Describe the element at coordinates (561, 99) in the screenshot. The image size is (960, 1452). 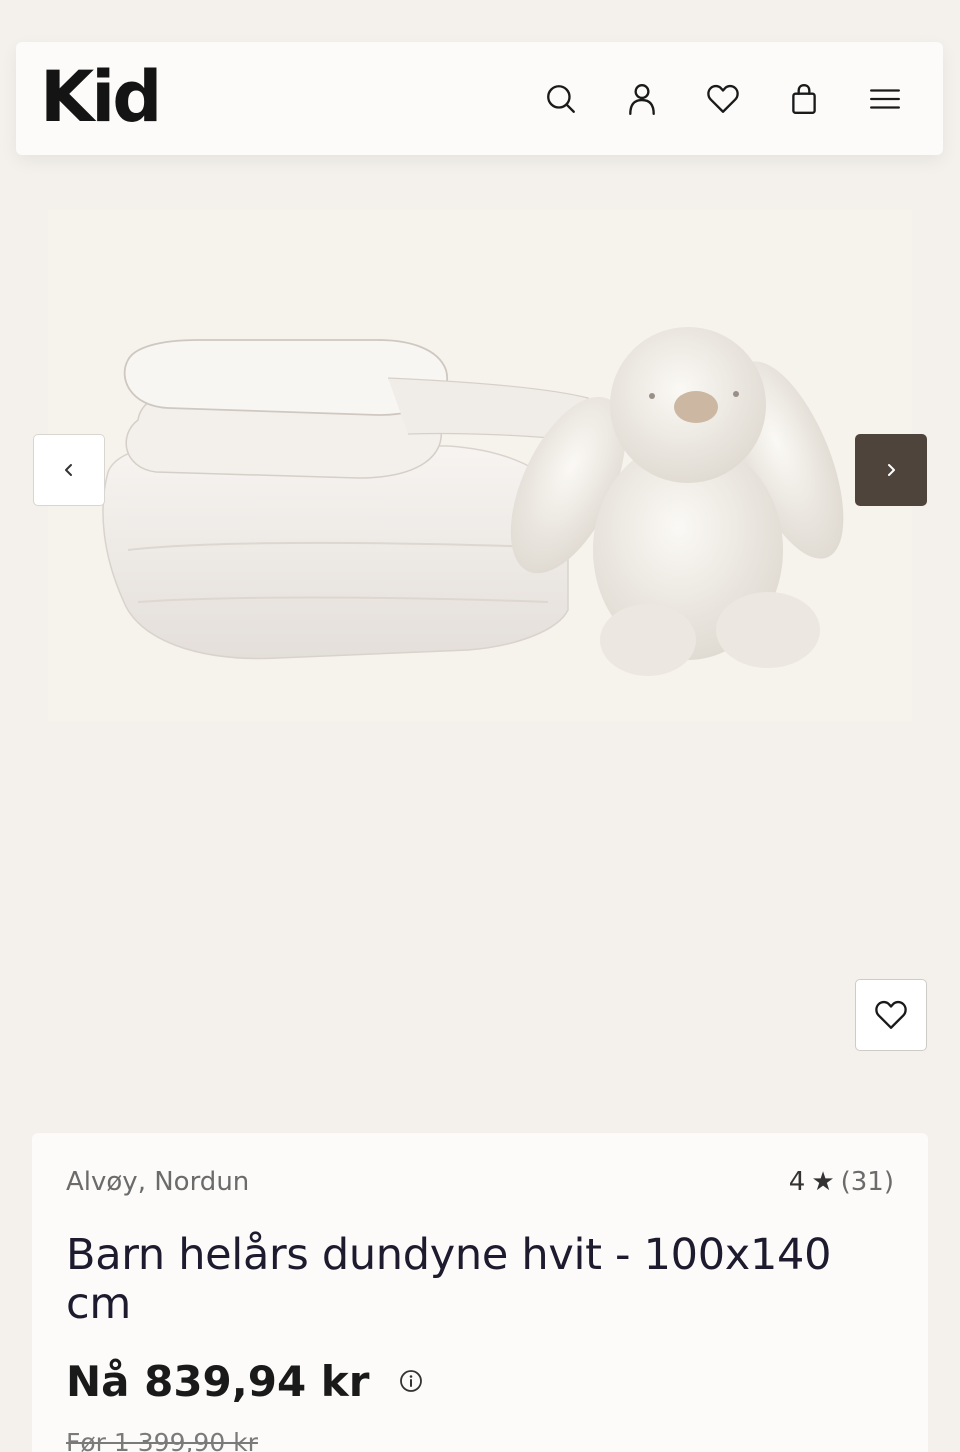
I see `search-icon` at that location.